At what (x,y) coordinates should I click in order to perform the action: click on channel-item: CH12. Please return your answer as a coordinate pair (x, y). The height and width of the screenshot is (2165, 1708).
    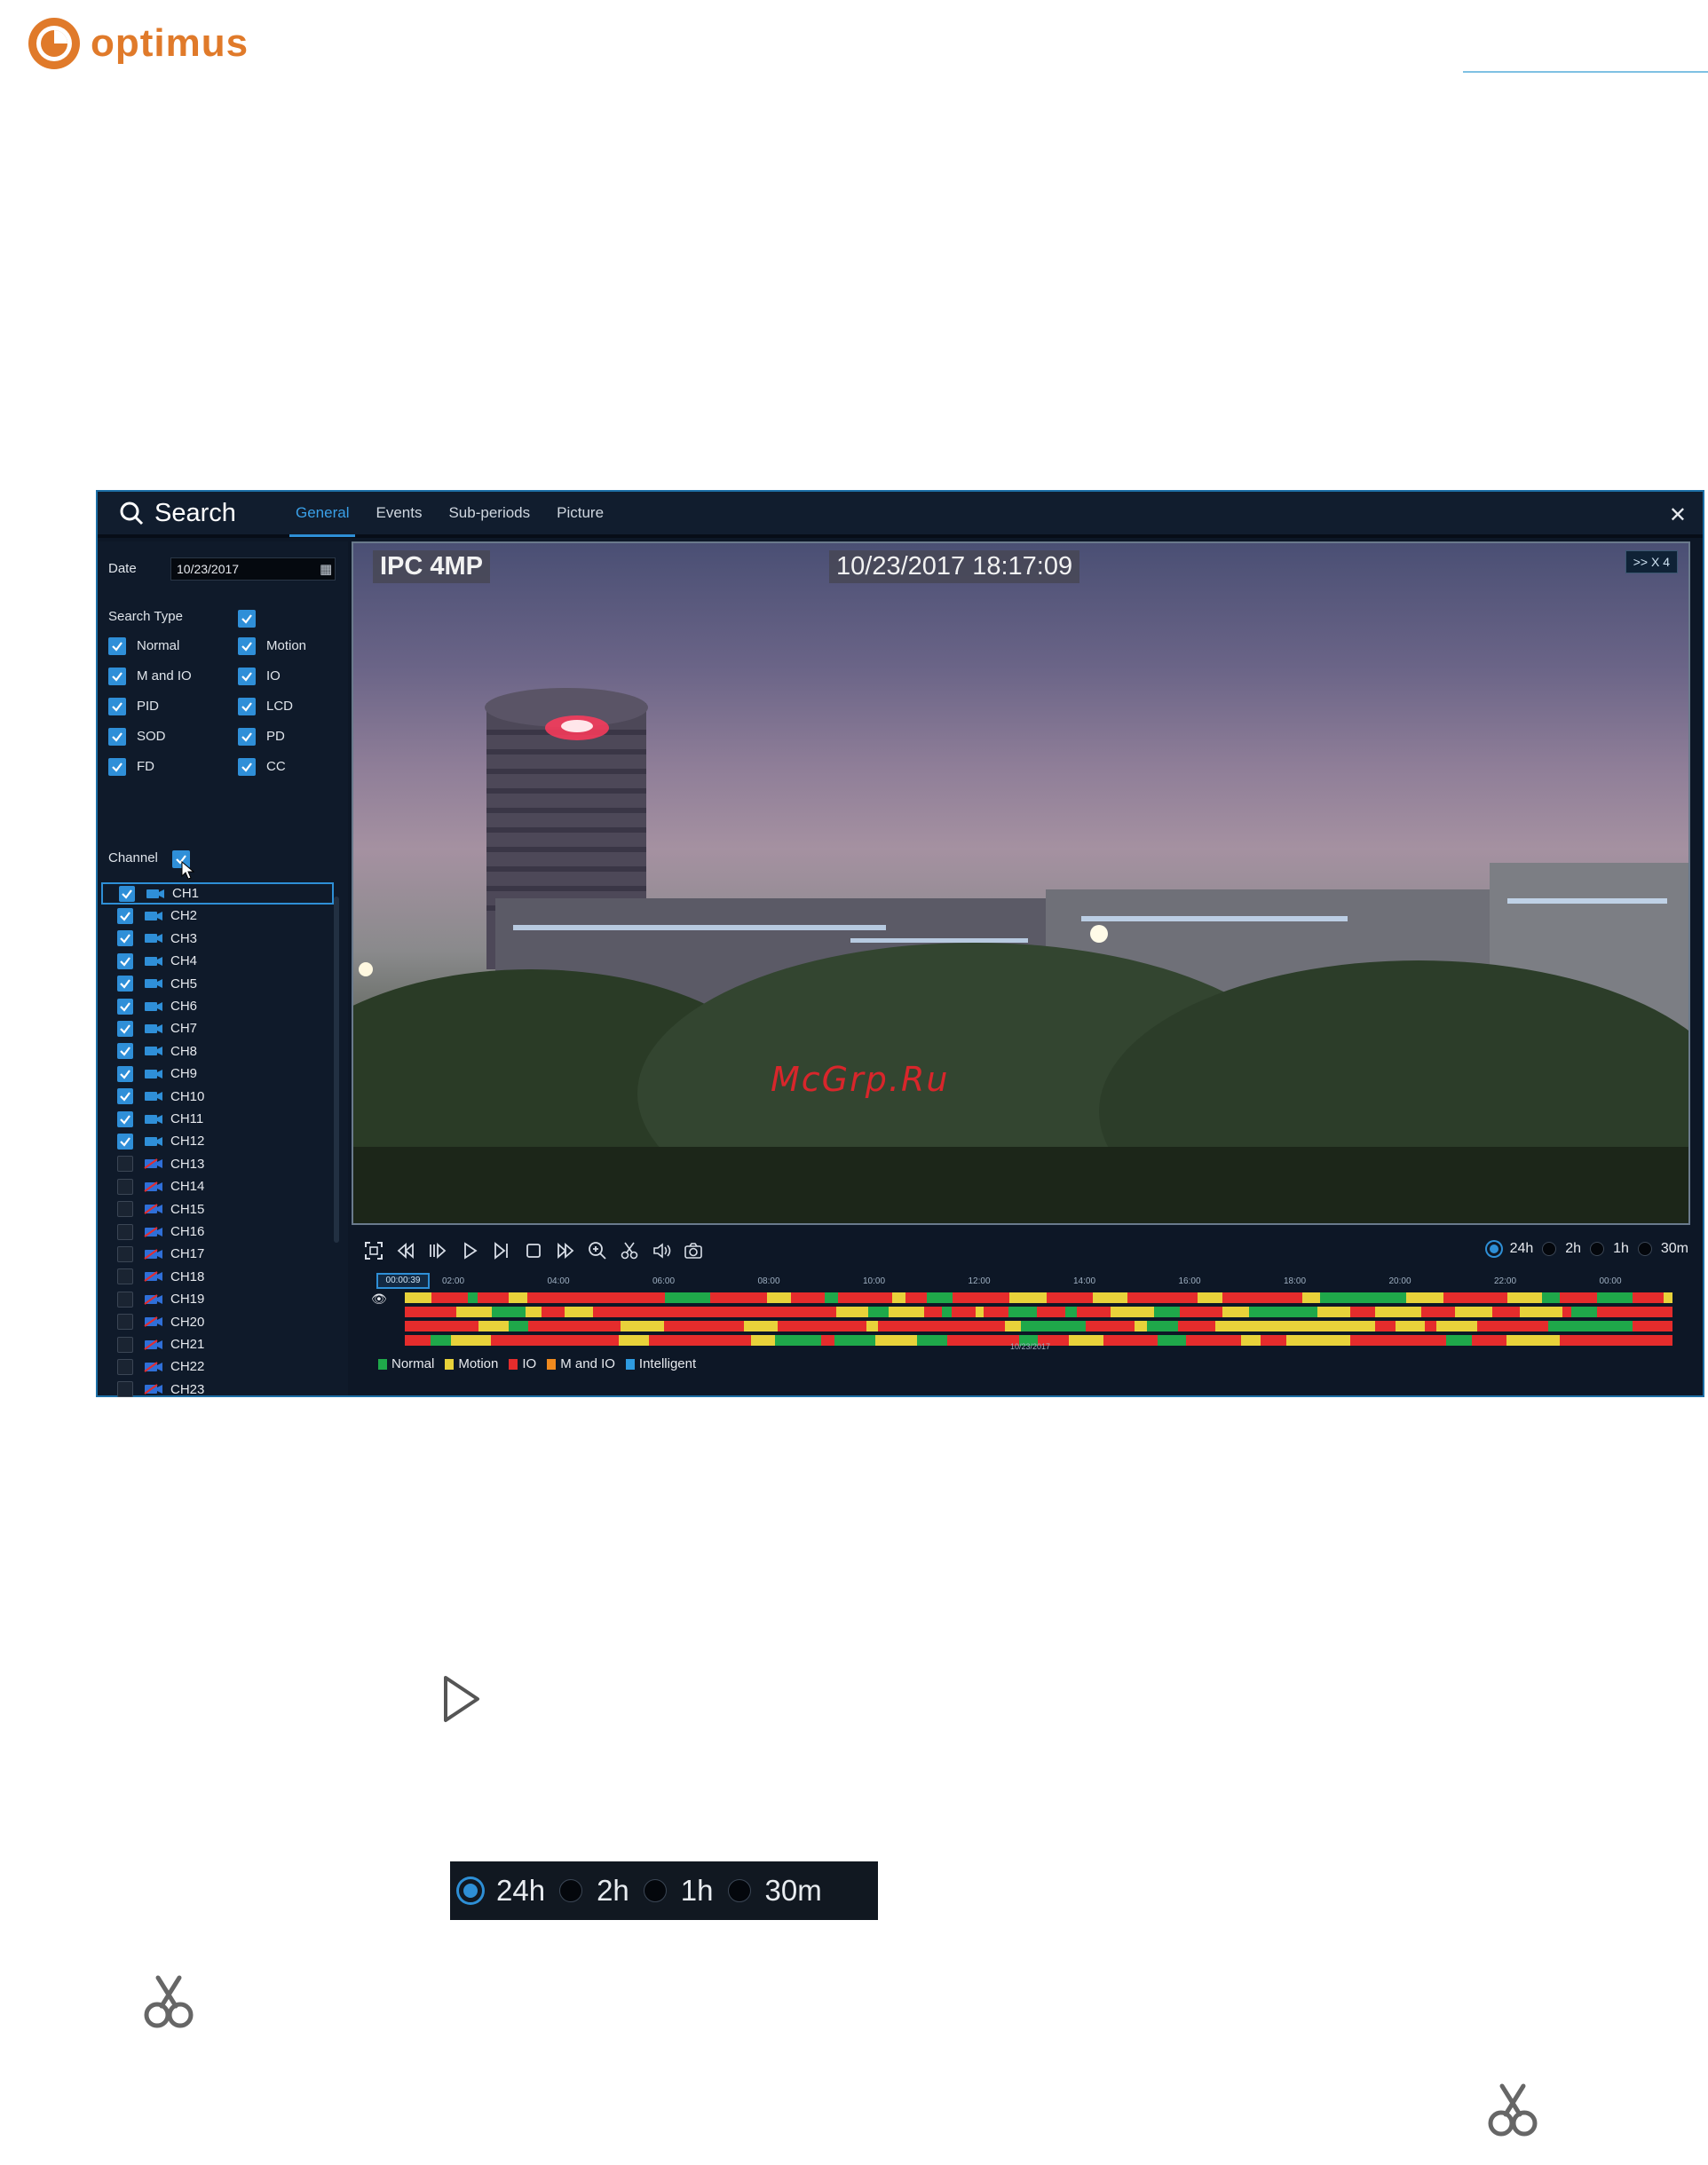
    Looking at the image, I should click on (217, 1141).